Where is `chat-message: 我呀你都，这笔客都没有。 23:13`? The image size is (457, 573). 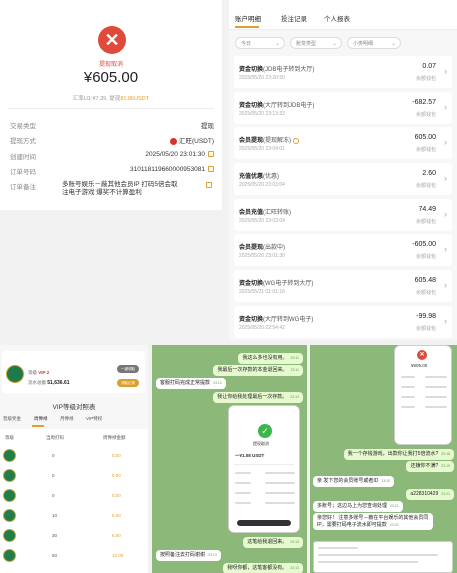
chat-message: 我呀你都，这笔客都没有。 23:13 is located at coordinates (263, 568).